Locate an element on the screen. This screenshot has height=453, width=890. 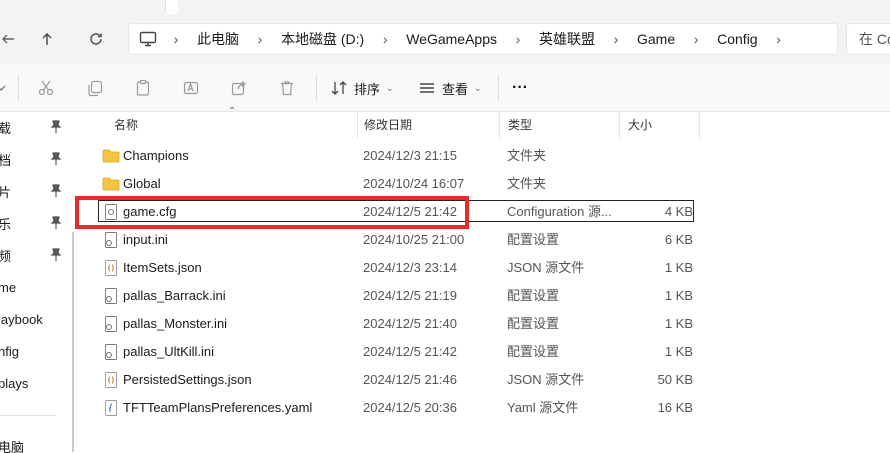
sidebar-item-replays: plays is located at coordinates (38, 383).